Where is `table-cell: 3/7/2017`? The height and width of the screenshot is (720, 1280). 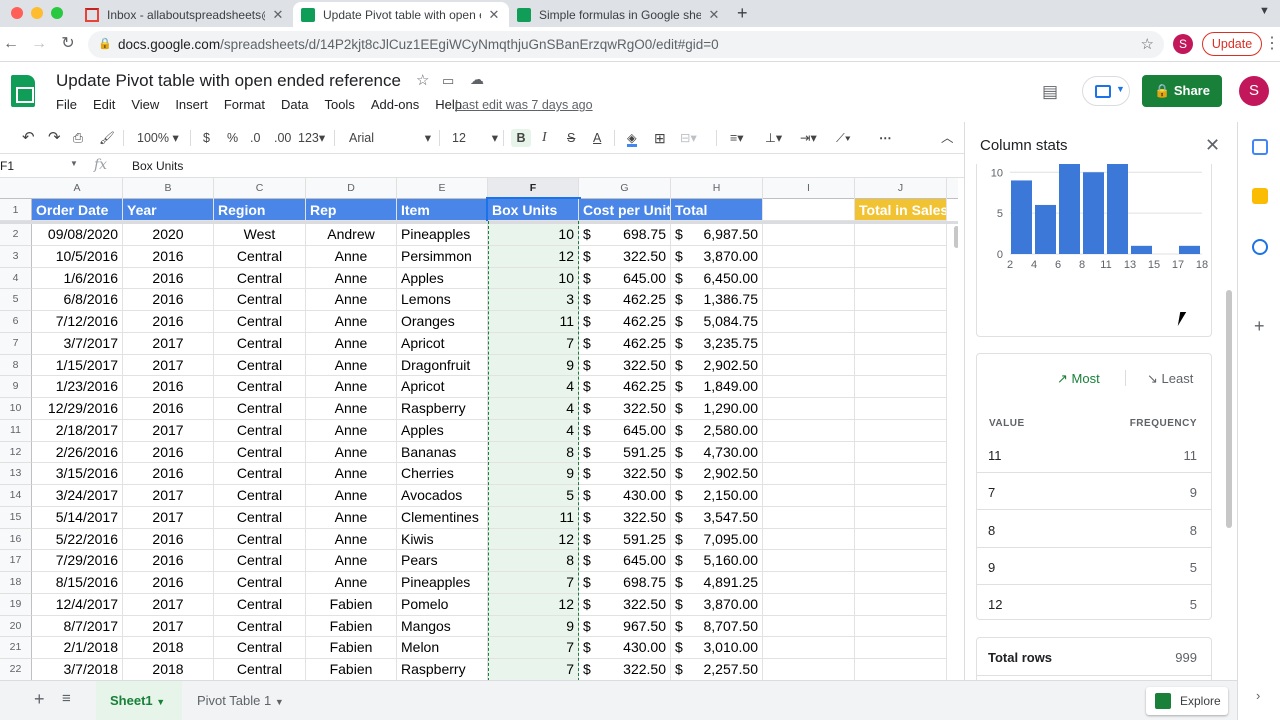 table-cell: 3/7/2017 is located at coordinates (77, 343).